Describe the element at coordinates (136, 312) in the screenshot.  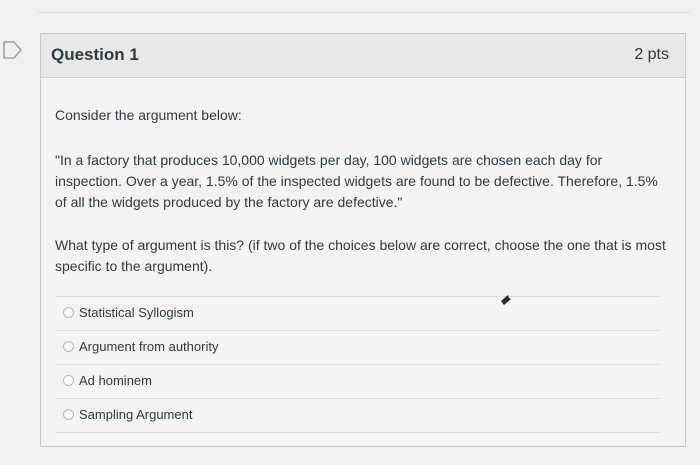
I see `answer-label: Statistical Syllogism` at that location.